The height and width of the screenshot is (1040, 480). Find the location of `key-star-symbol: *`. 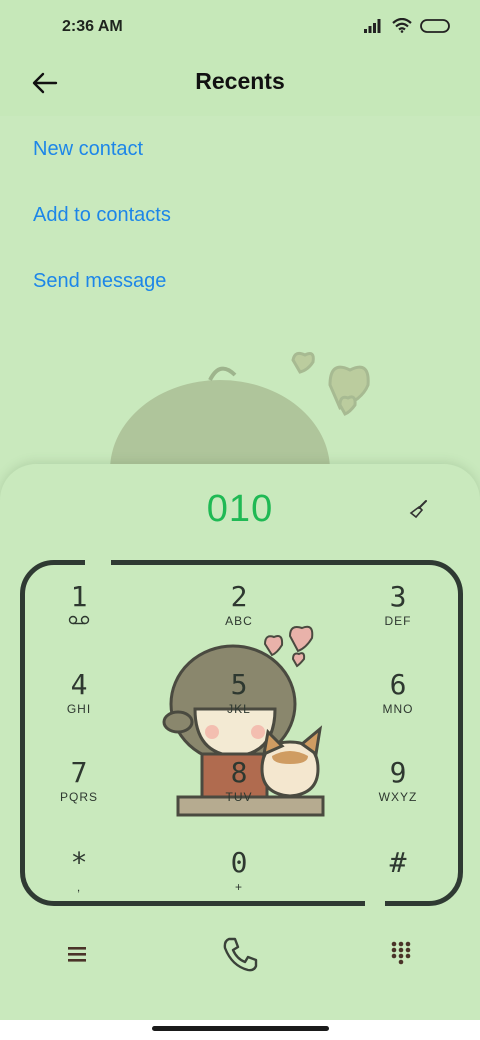

key-star-symbol: * is located at coordinates (79, 862).